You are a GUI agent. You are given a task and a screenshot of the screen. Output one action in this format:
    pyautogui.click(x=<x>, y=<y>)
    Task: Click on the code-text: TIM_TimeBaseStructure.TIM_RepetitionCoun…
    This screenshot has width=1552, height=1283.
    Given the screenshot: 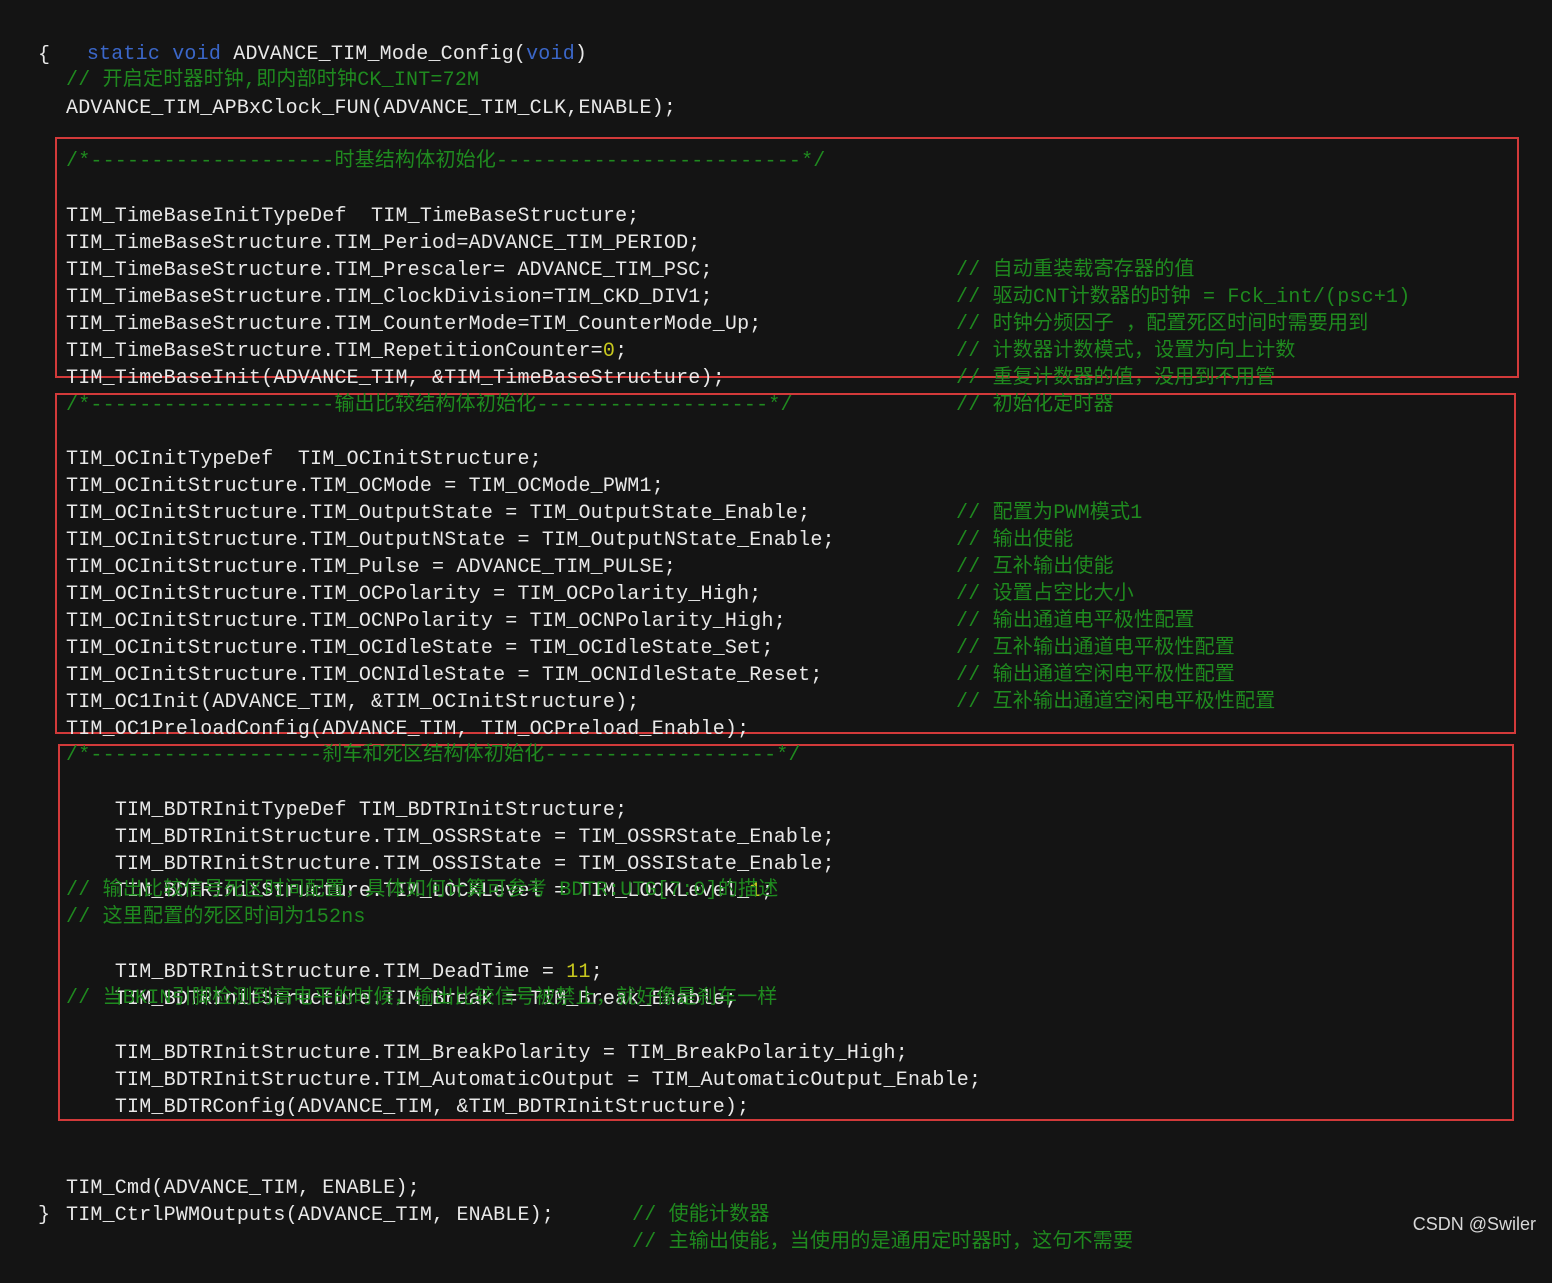 What is the action you would take?
    pyautogui.click(x=334, y=351)
    